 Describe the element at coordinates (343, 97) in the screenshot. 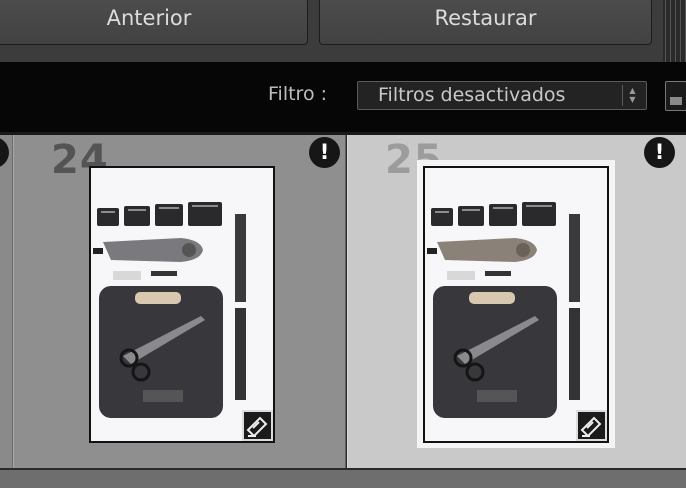

I see `filter-bar: Filtro : Filtros desactivados ▲ ▼` at that location.